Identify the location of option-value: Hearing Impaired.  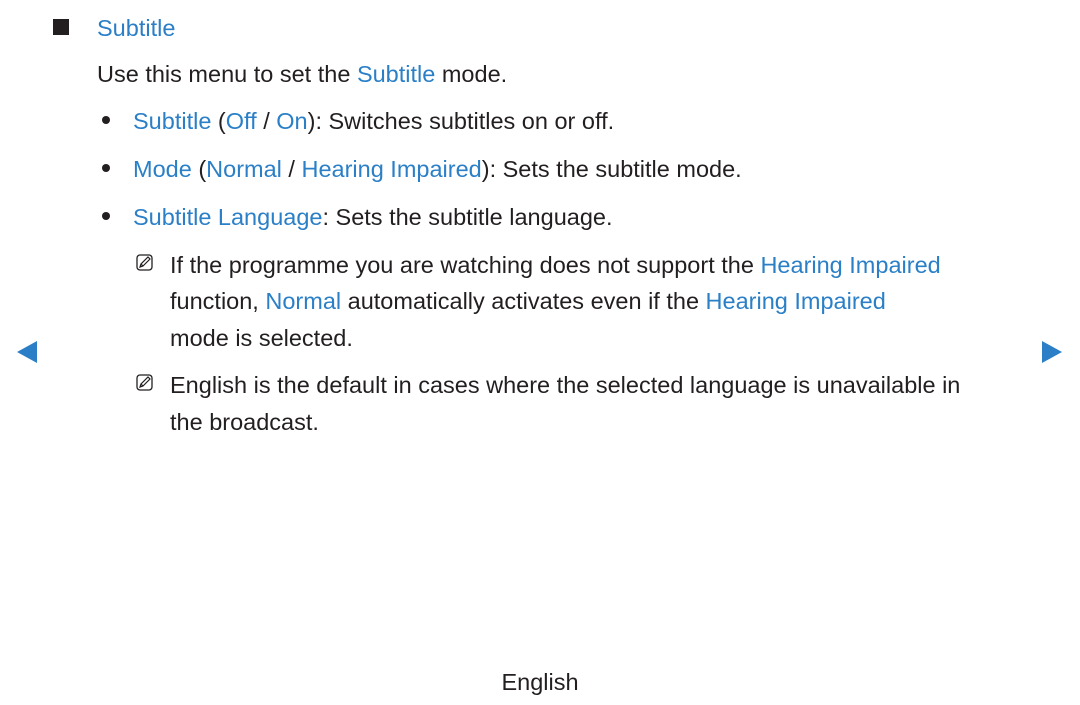
(391, 169).